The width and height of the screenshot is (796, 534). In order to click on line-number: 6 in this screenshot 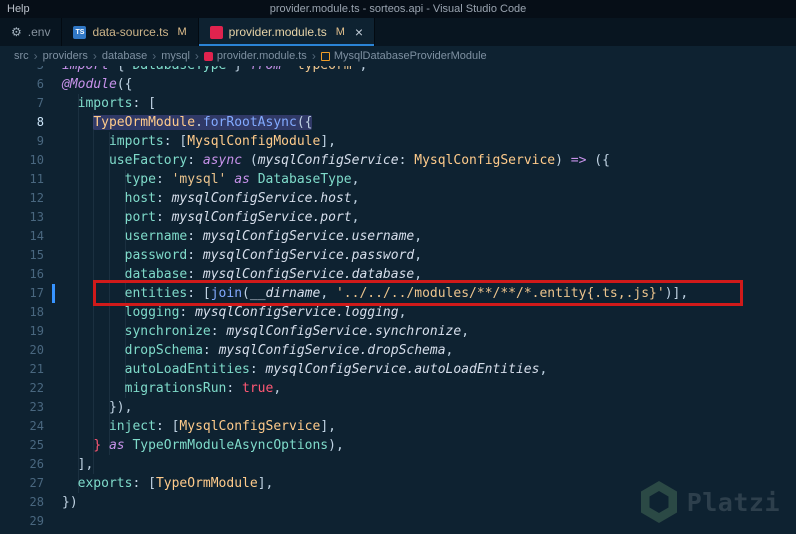, I will do `click(40, 84)`.